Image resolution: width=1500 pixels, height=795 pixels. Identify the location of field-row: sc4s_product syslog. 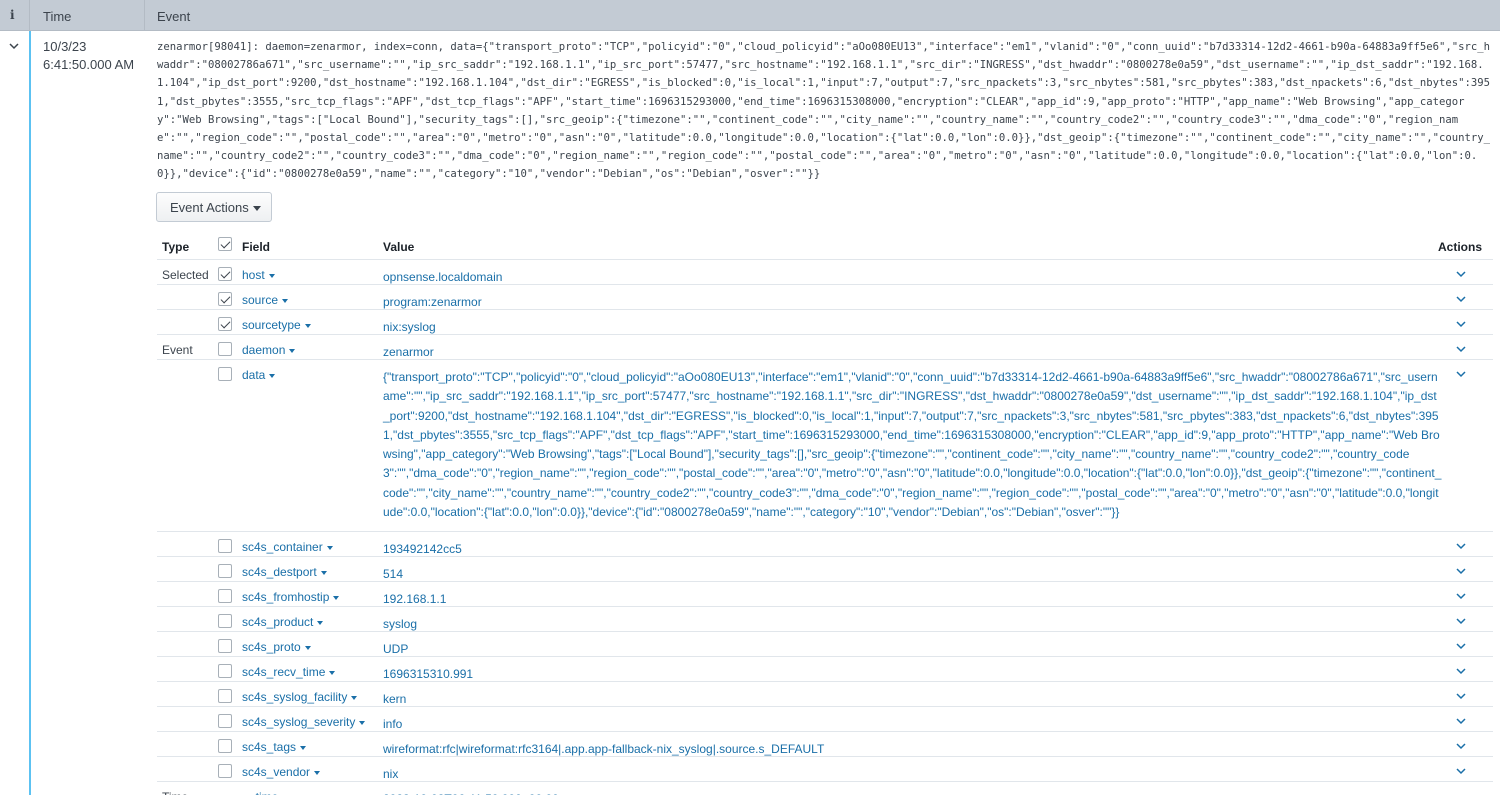
(825, 618).